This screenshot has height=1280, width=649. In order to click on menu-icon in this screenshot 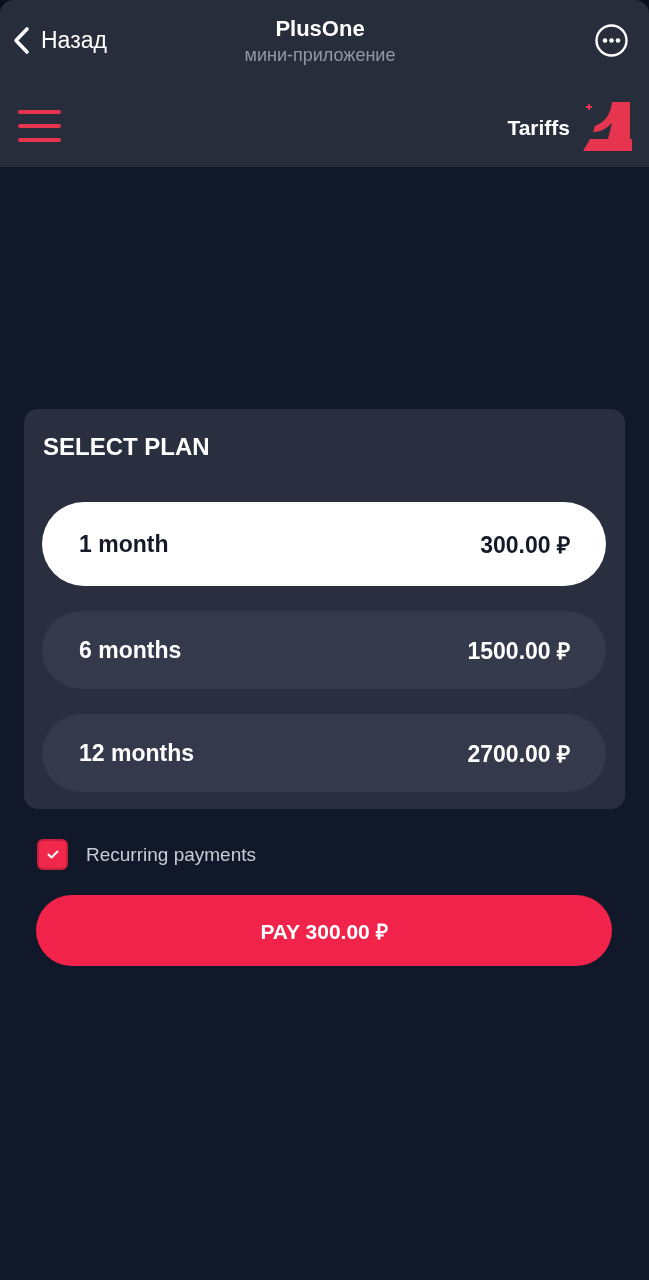, I will do `click(39, 125)`.